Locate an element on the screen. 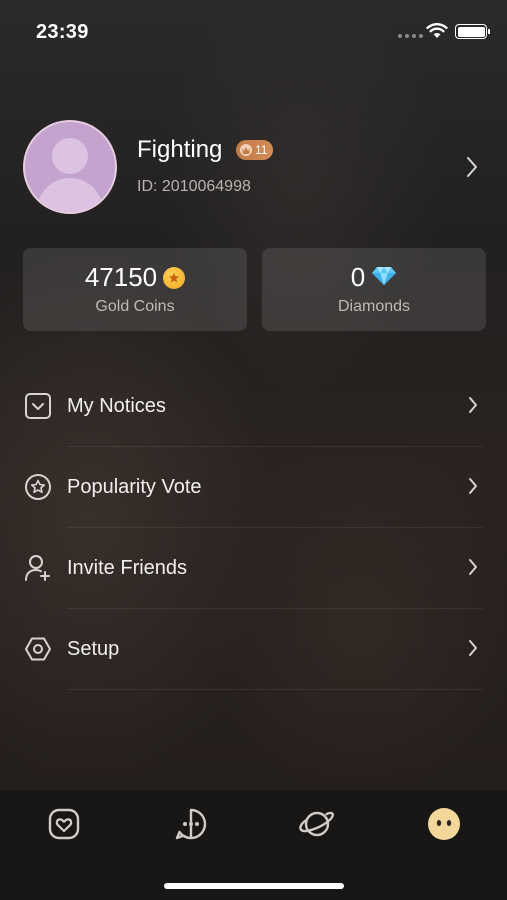 This screenshot has height=900, width=507. menu-item-popularity-vote: Popularity Vote is located at coordinates (253, 487).